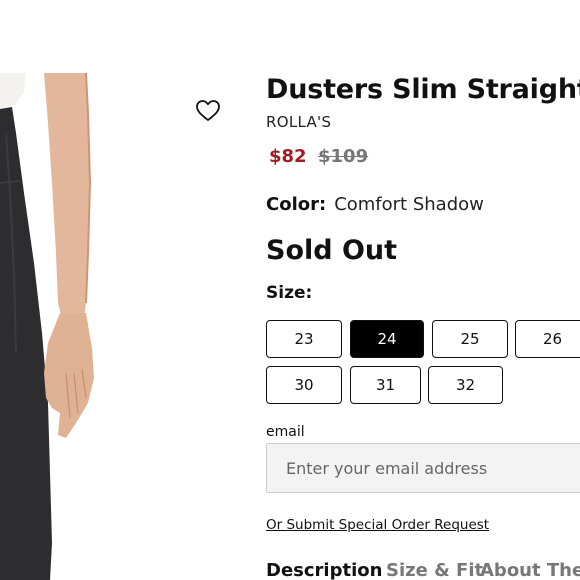  I want to click on size-option: 32, so click(465, 385).